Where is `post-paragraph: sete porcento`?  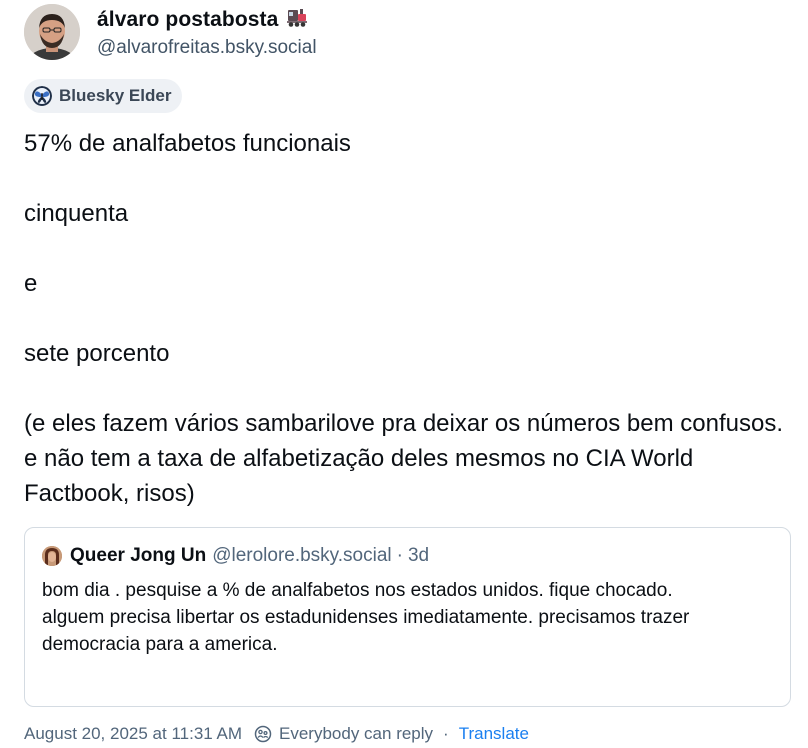 post-paragraph: sete porcento is located at coordinates (97, 353).